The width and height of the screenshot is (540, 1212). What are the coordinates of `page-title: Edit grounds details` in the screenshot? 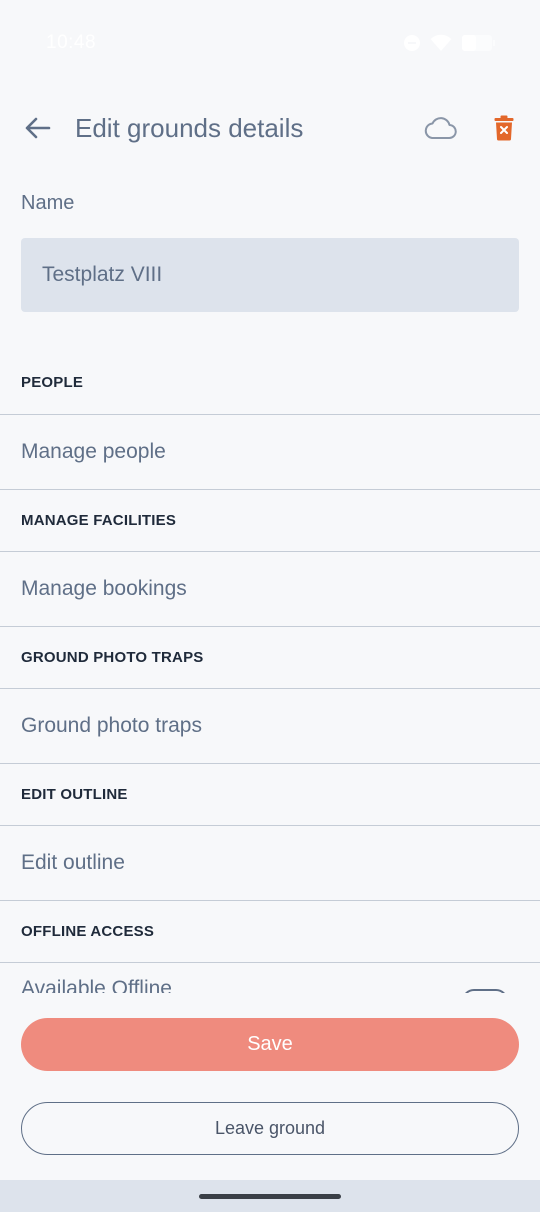 It's located at (189, 128).